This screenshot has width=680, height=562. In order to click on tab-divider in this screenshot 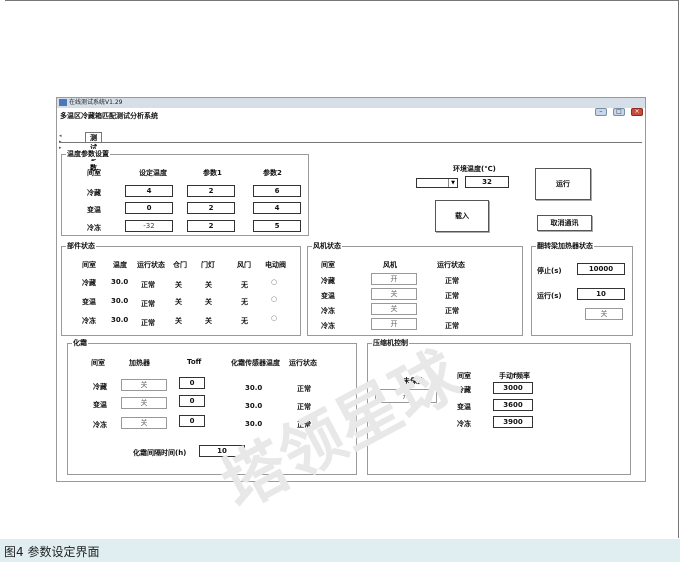, I will do `click(350, 142)`.